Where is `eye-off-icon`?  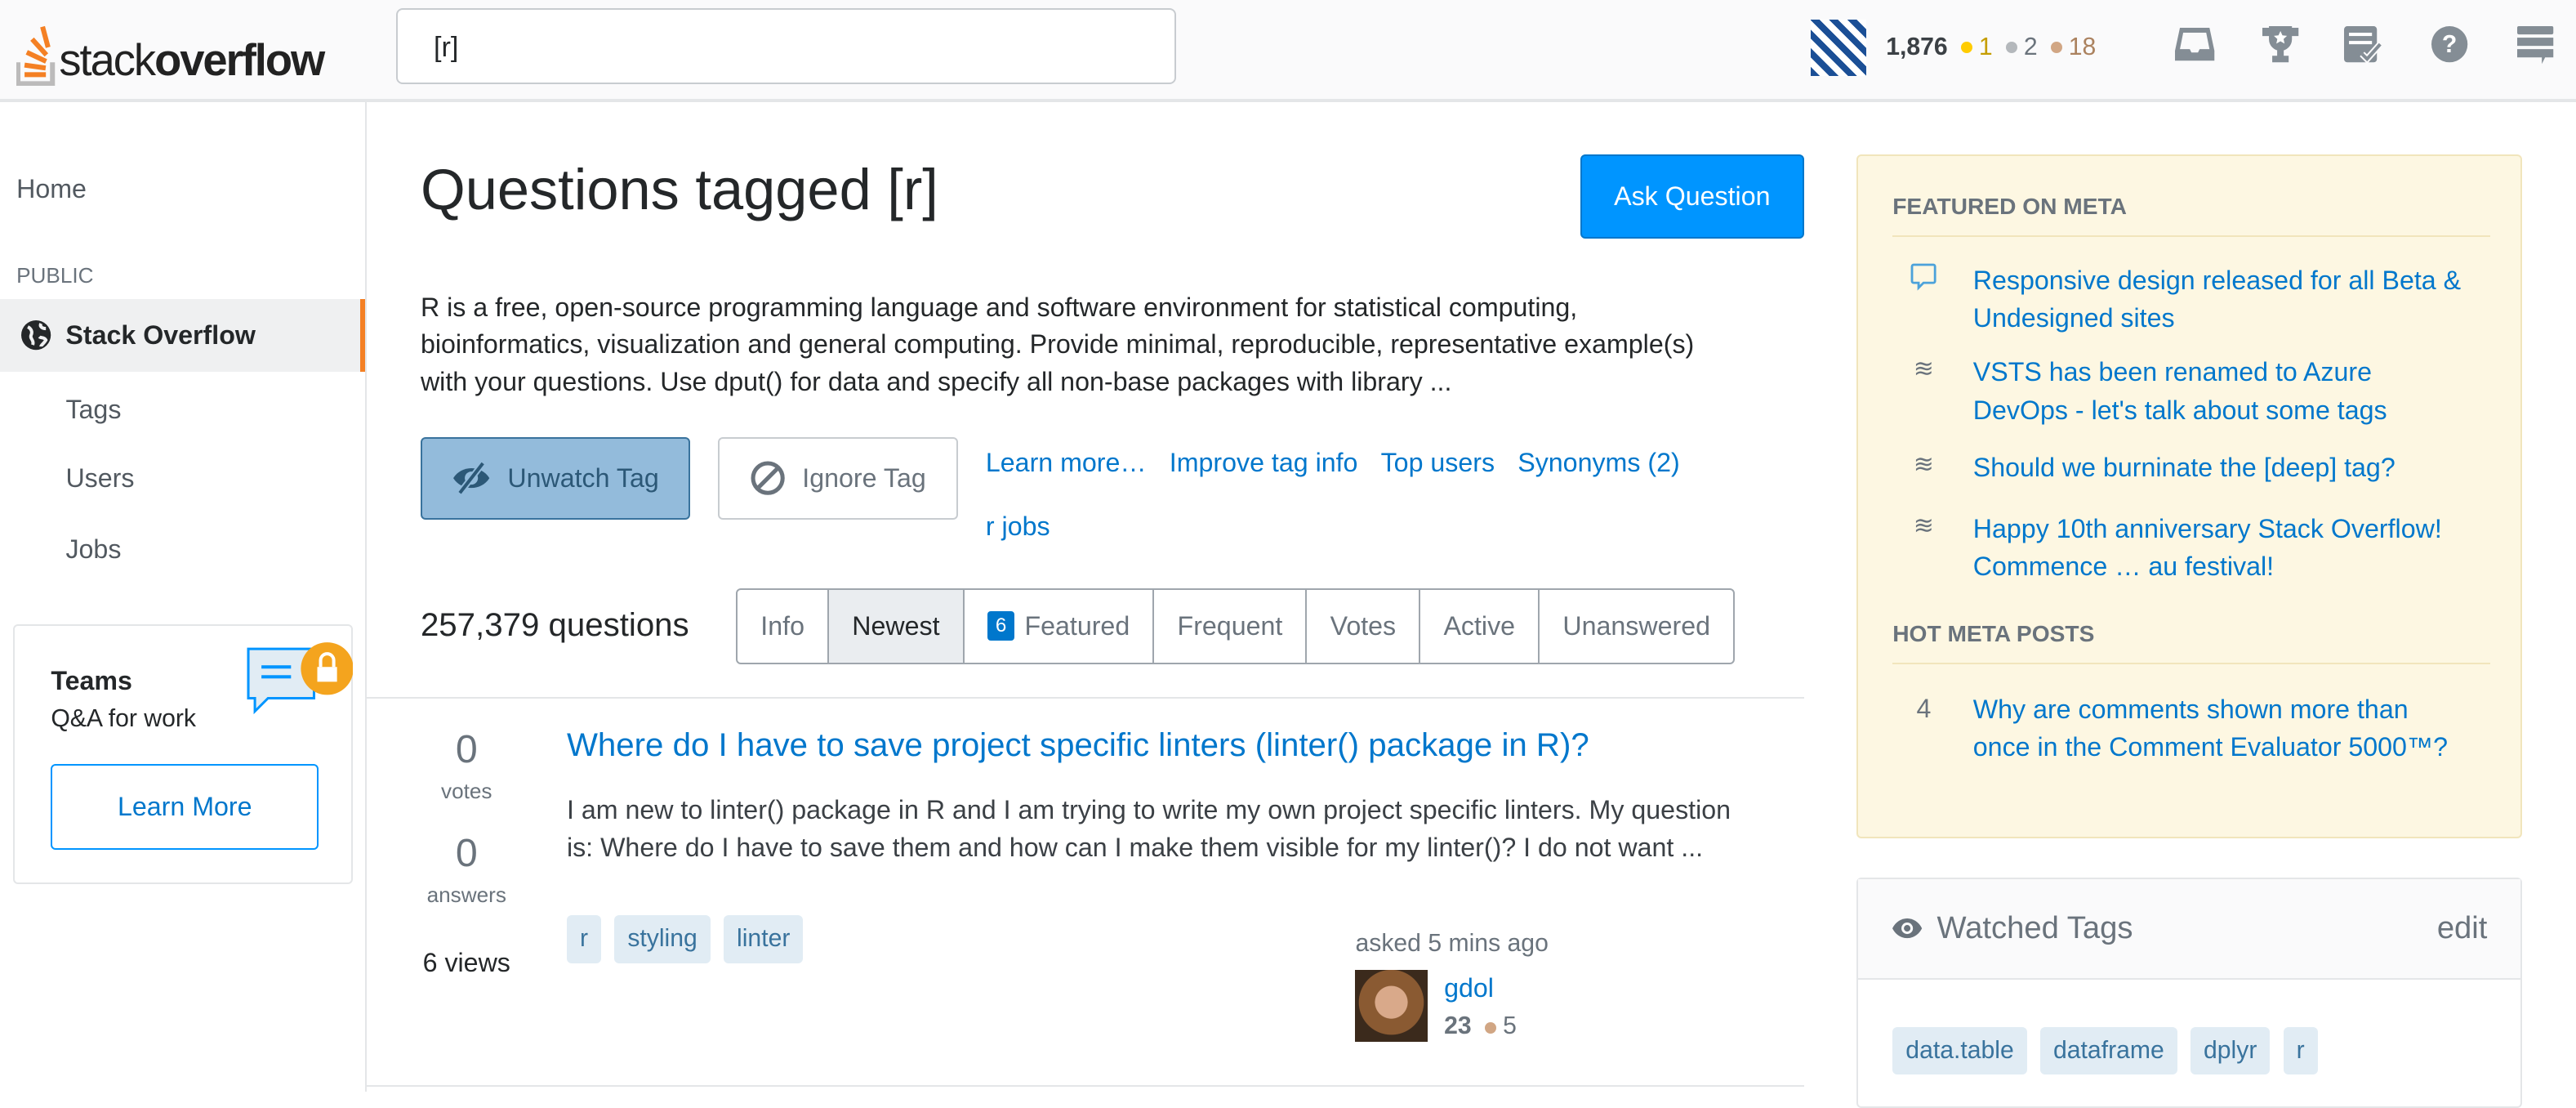
eye-off-icon is located at coordinates (471, 479).